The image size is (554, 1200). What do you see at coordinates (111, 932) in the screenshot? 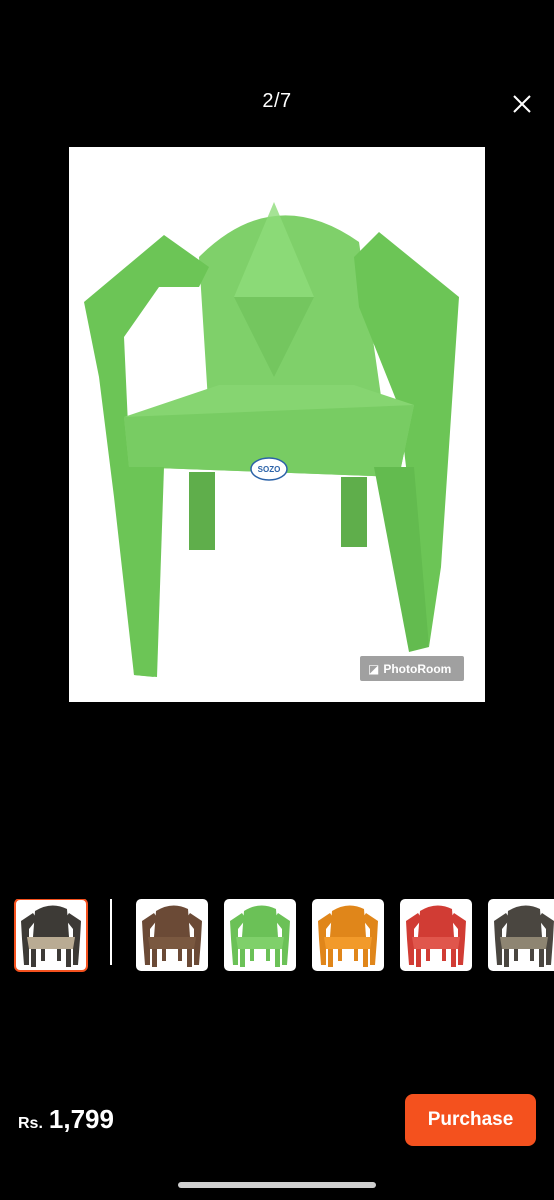
I see `thumbnail-divider` at bounding box center [111, 932].